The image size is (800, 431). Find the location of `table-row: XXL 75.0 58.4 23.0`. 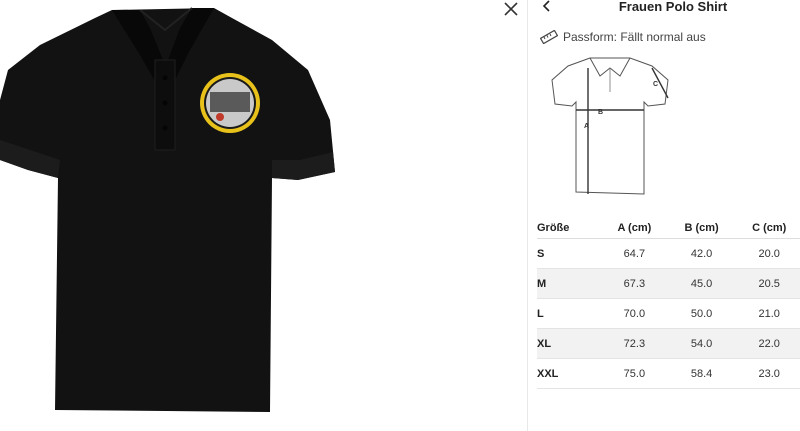

table-row: XXL 75.0 58.4 23.0 is located at coordinates (668, 373).